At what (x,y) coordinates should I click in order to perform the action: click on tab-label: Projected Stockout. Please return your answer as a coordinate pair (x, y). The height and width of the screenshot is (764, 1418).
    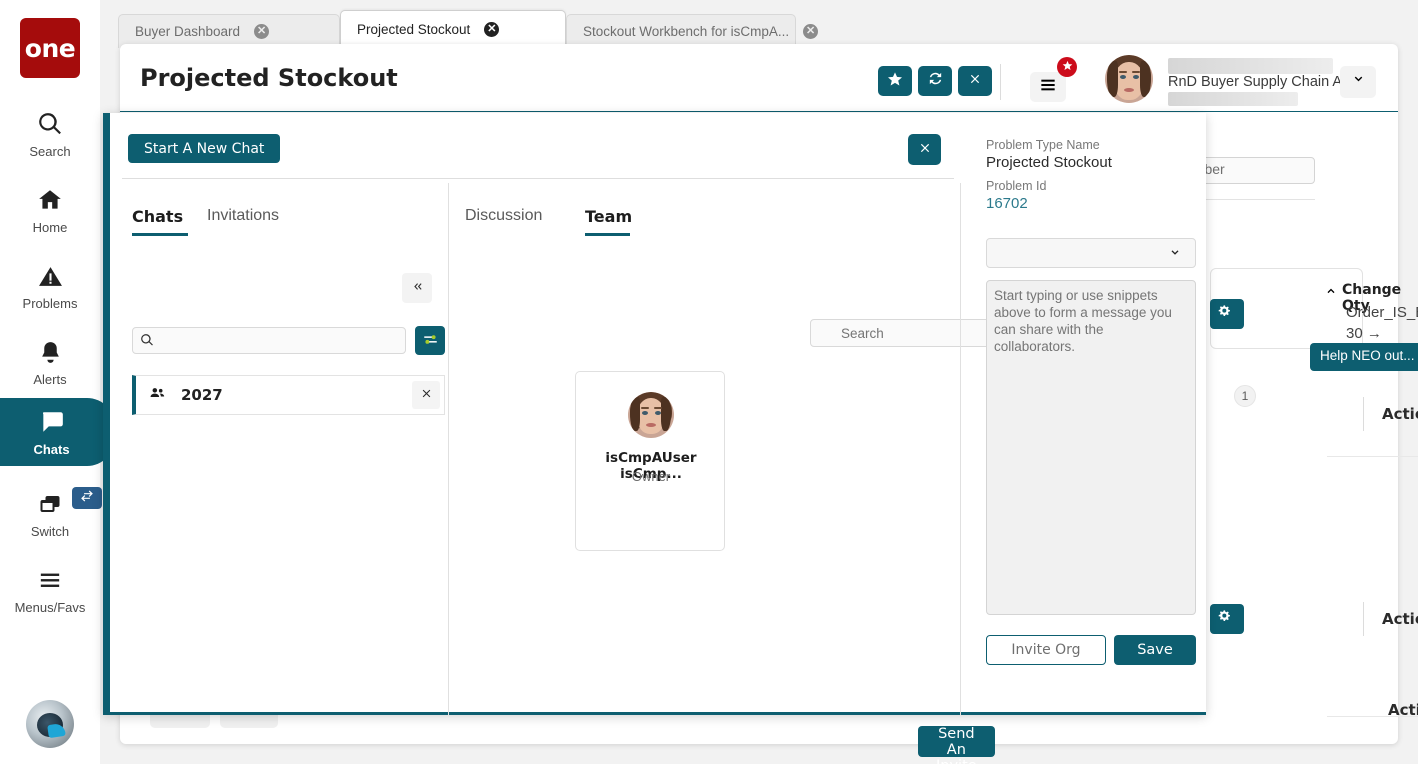
    Looking at the image, I should click on (414, 29).